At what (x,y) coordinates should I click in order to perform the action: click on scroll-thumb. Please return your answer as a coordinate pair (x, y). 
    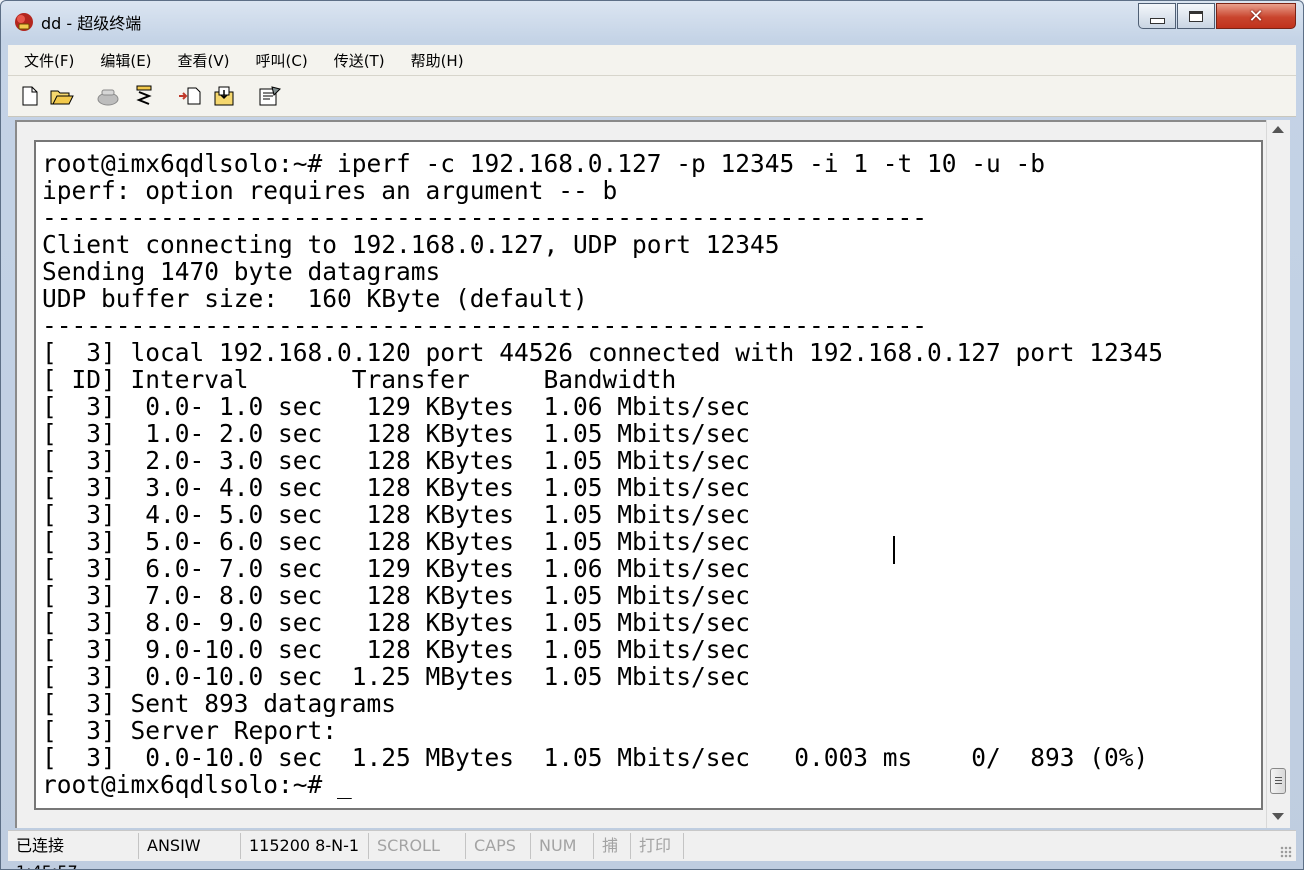
    Looking at the image, I should click on (1278, 781).